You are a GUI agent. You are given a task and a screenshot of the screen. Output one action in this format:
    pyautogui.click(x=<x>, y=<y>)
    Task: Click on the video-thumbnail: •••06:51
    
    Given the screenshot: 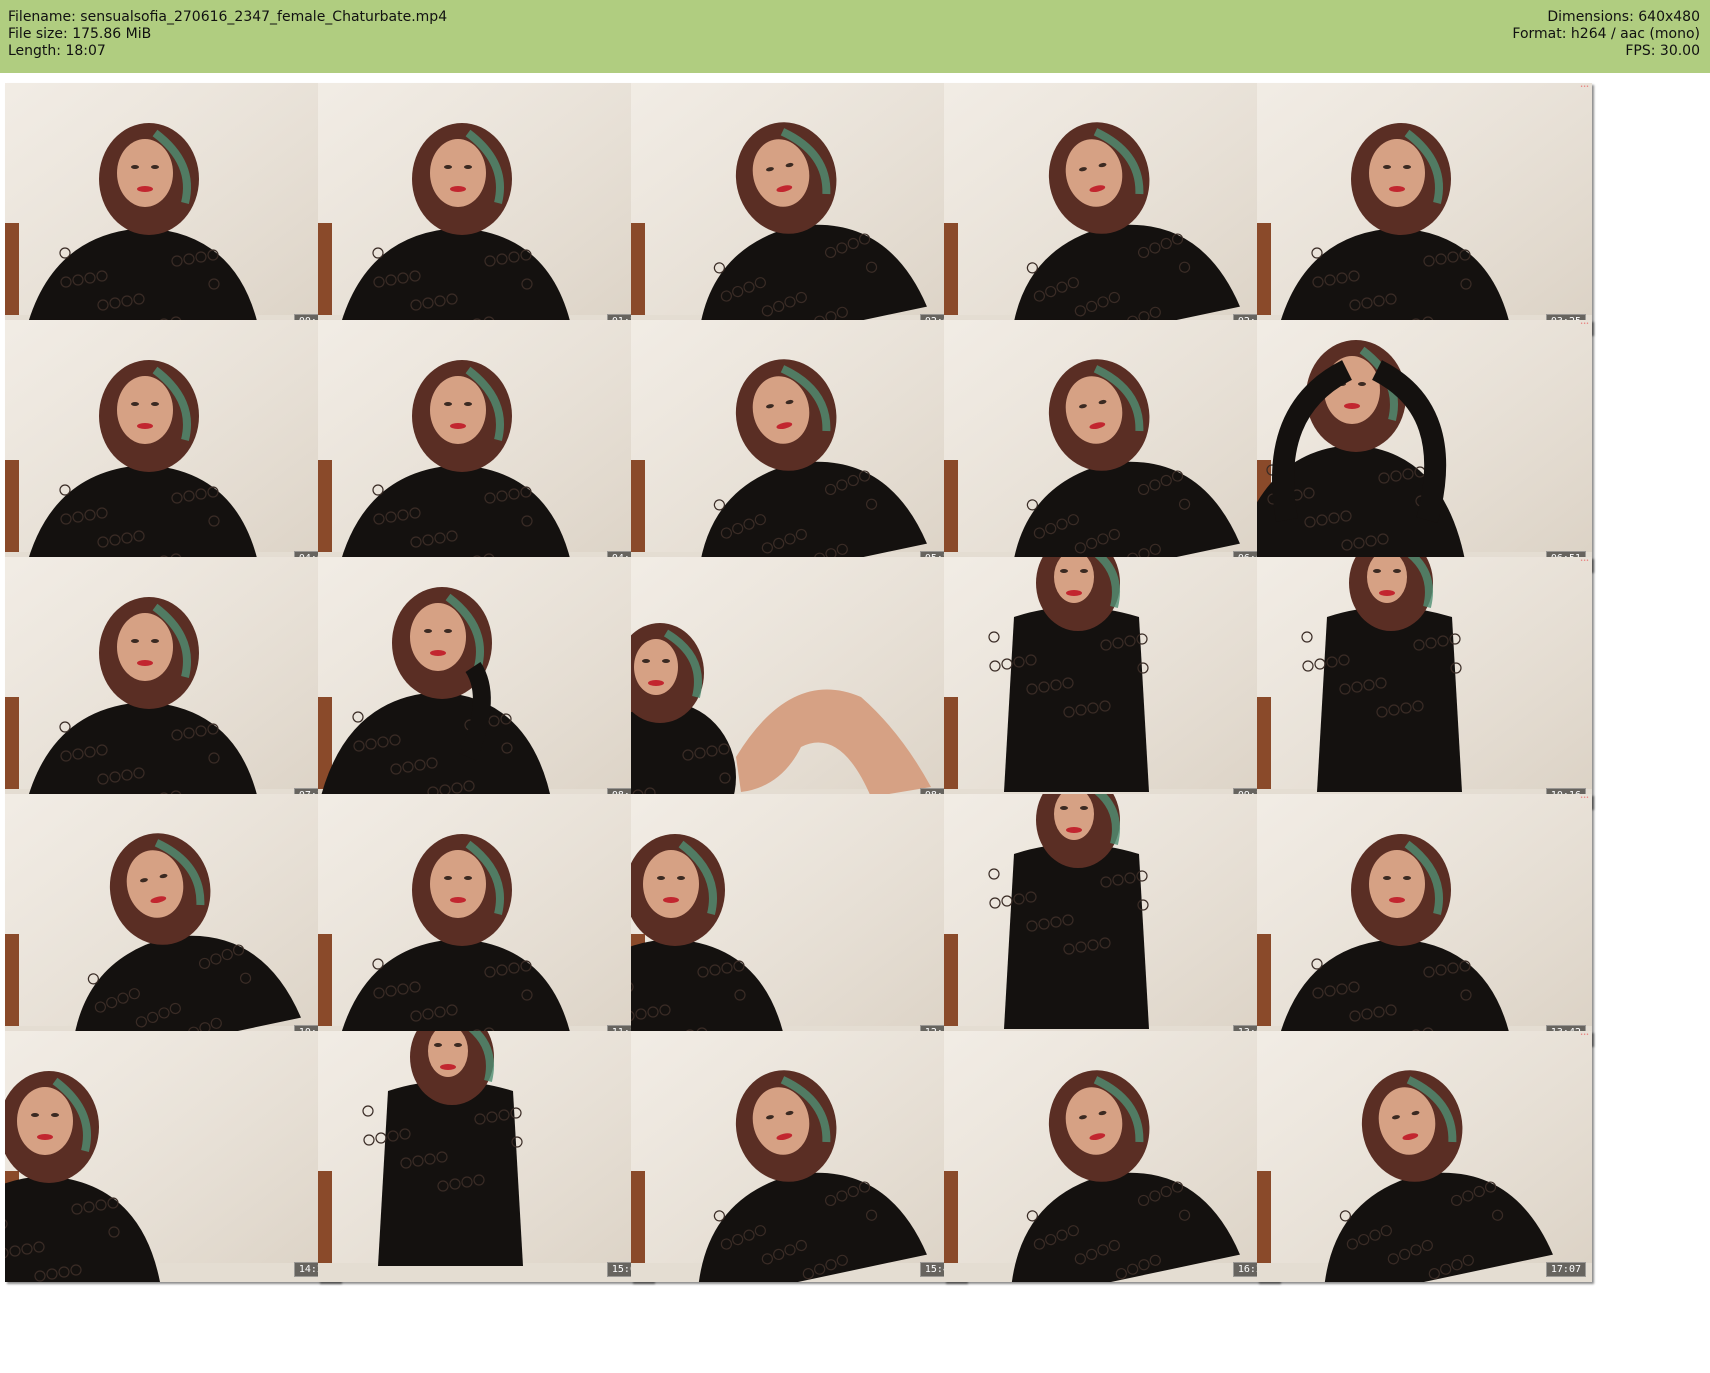 What is the action you would take?
    pyautogui.click(x=1424, y=445)
    